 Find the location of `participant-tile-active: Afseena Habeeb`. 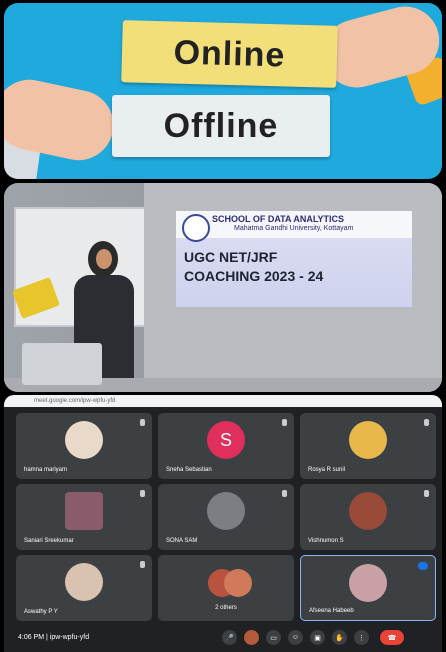

participant-tile-active: Afseena Habeeb is located at coordinates (368, 588).